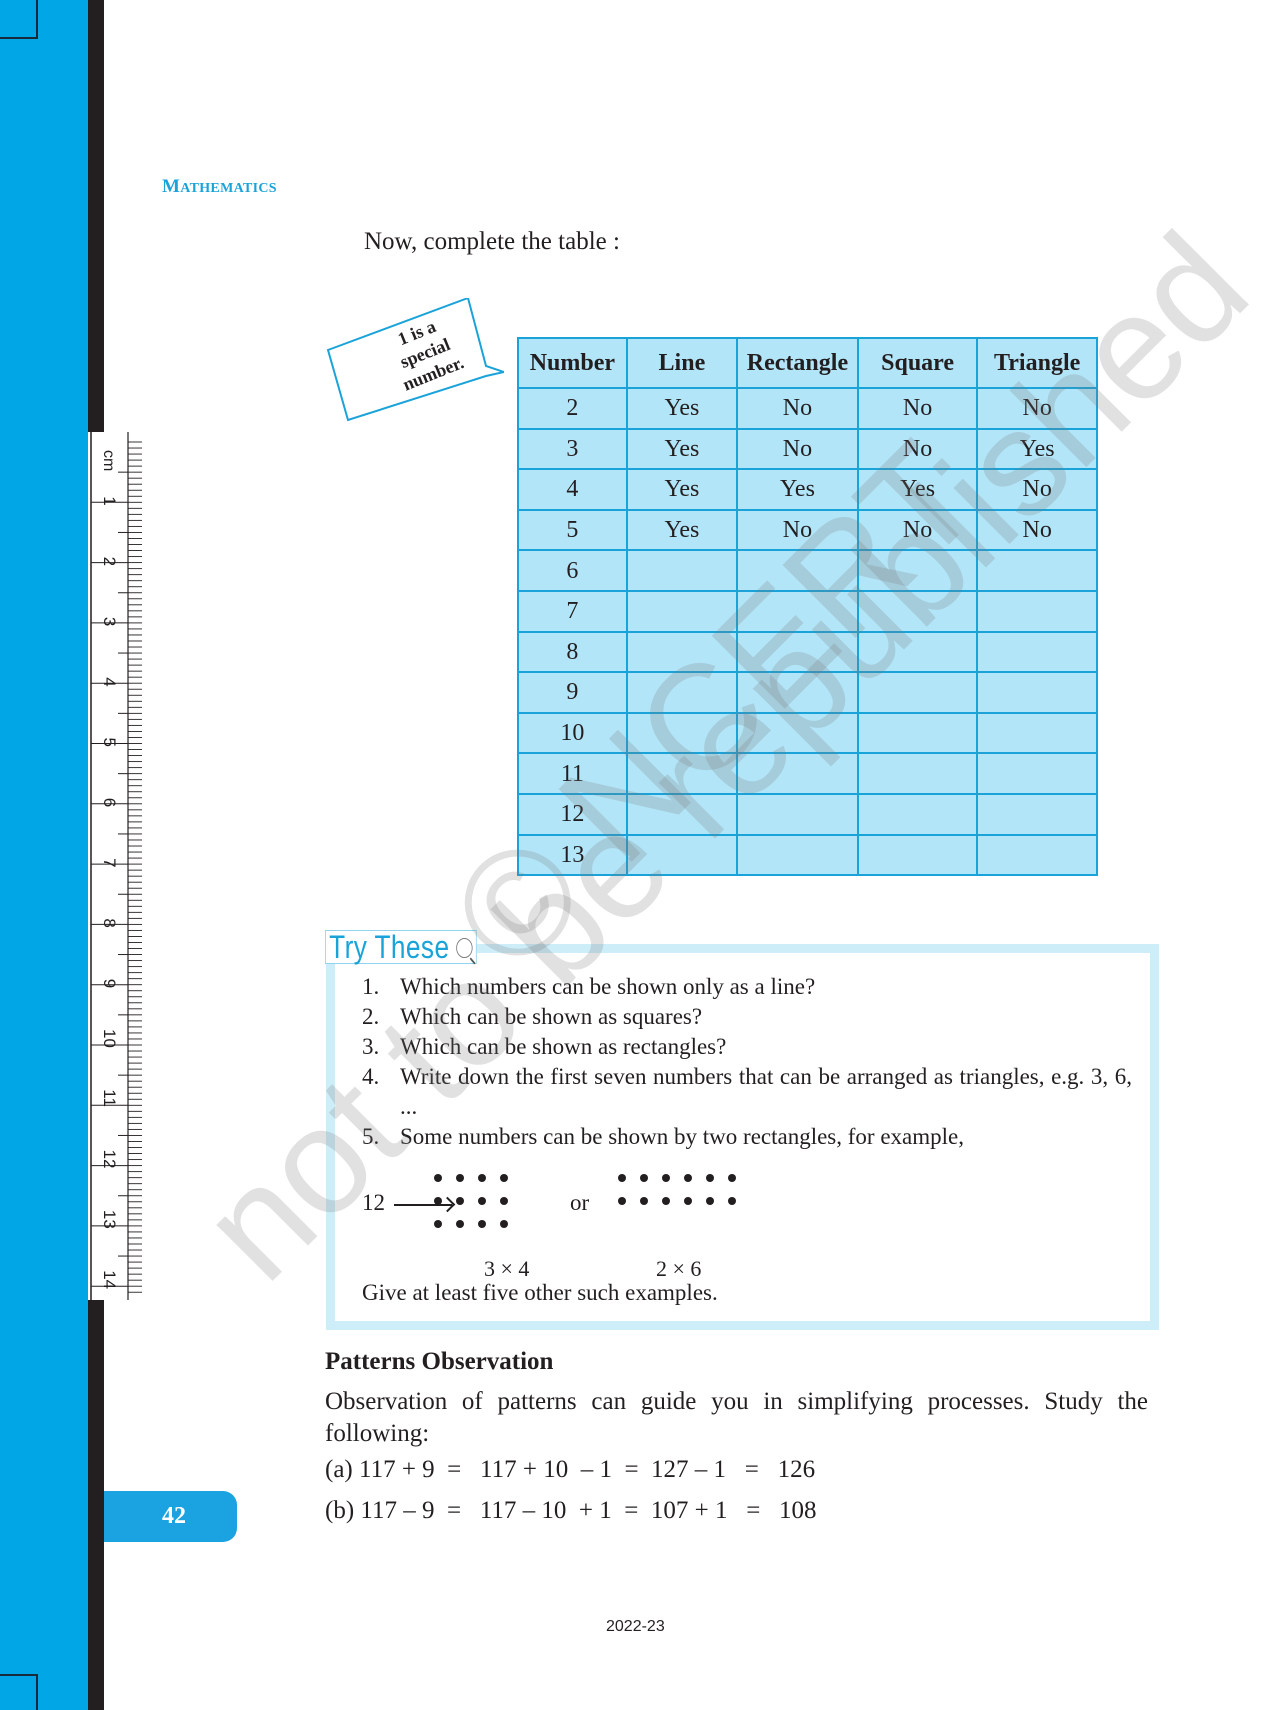  I want to click on ruler-number: 8, so click(109, 922).